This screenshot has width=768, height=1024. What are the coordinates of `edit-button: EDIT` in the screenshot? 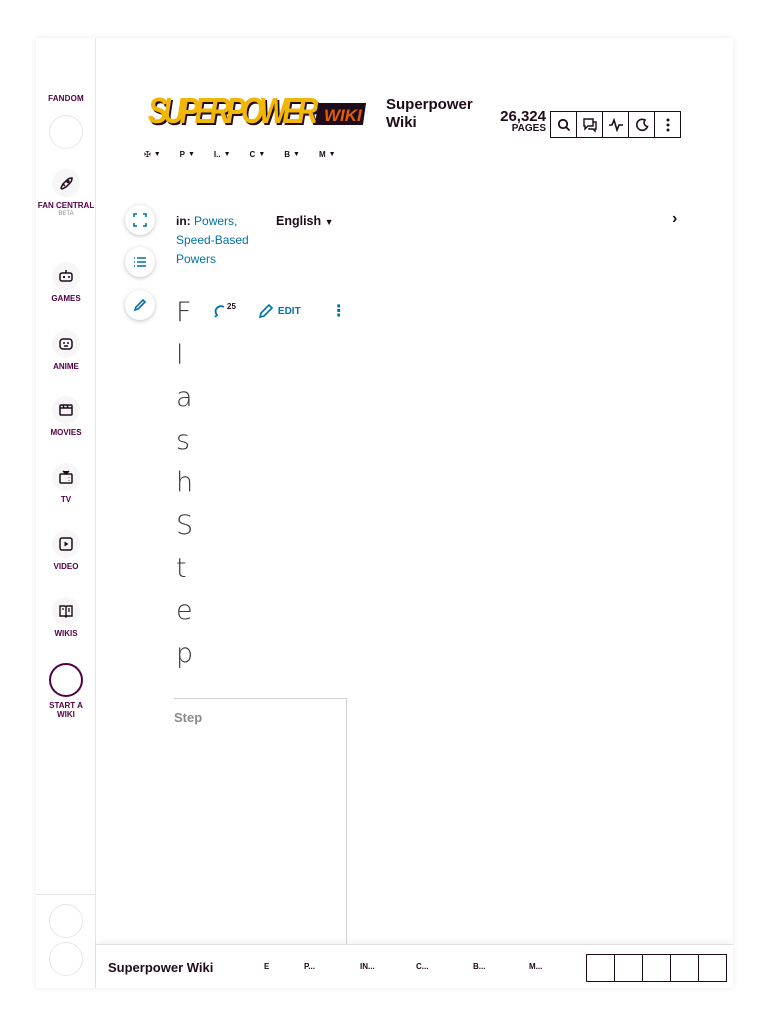 It's located at (279, 311).